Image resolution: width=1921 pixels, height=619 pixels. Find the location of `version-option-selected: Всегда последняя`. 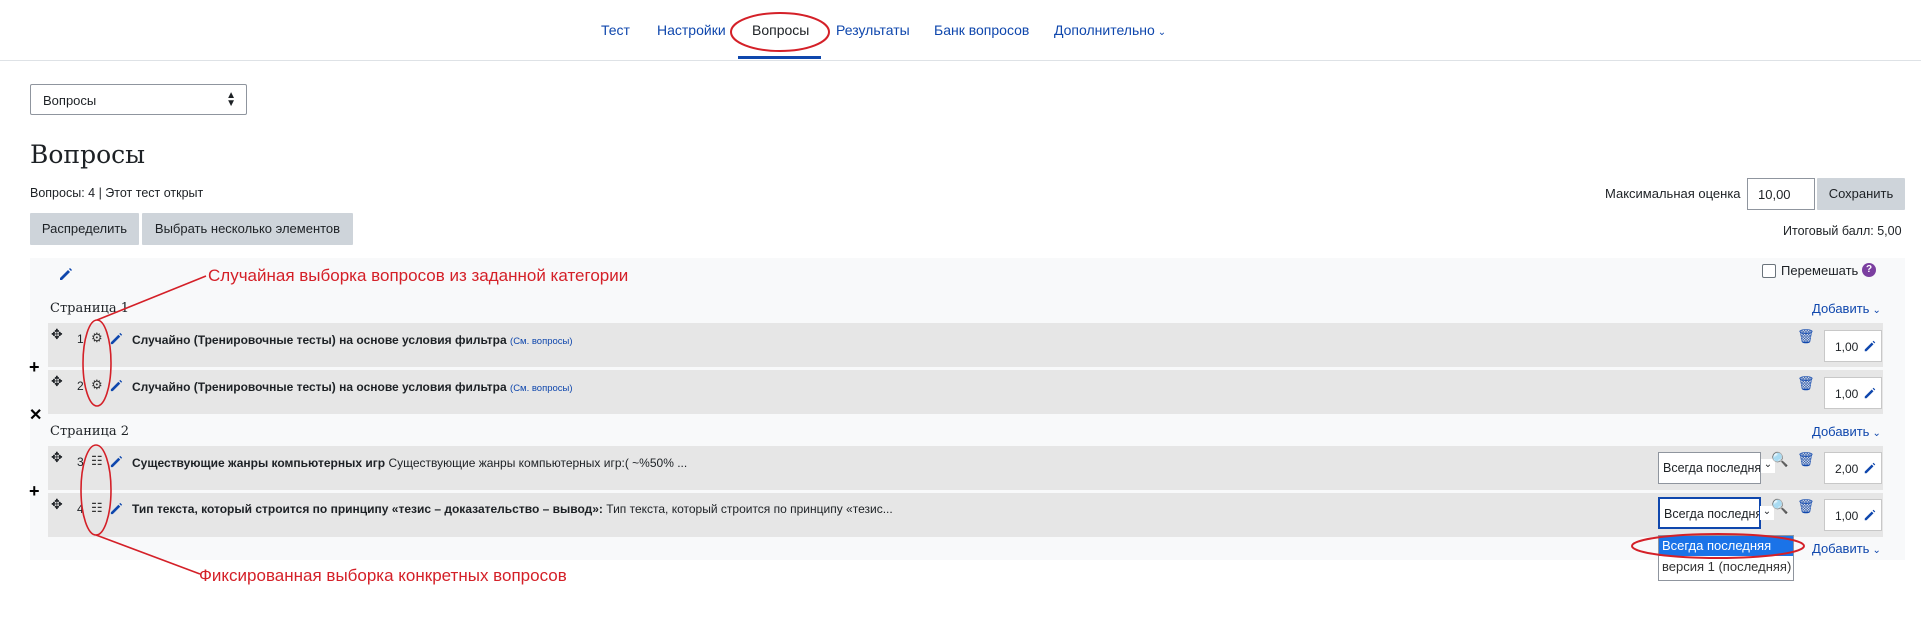

version-option-selected: Всегда последняя is located at coordinates (1726, 546).